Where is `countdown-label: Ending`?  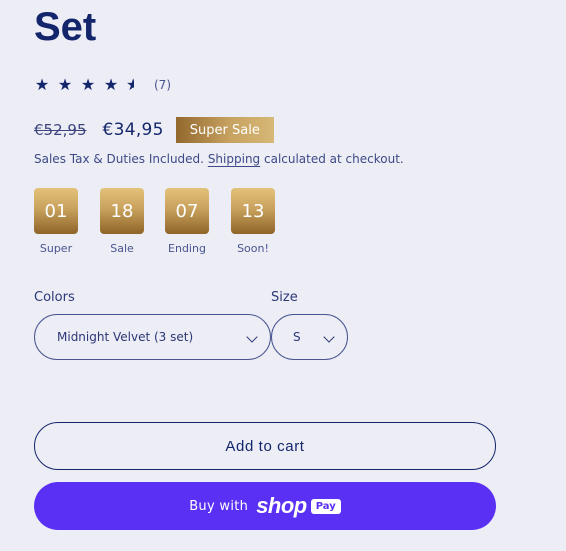
countdown-label: Ending is located at coordinates (187, 248).